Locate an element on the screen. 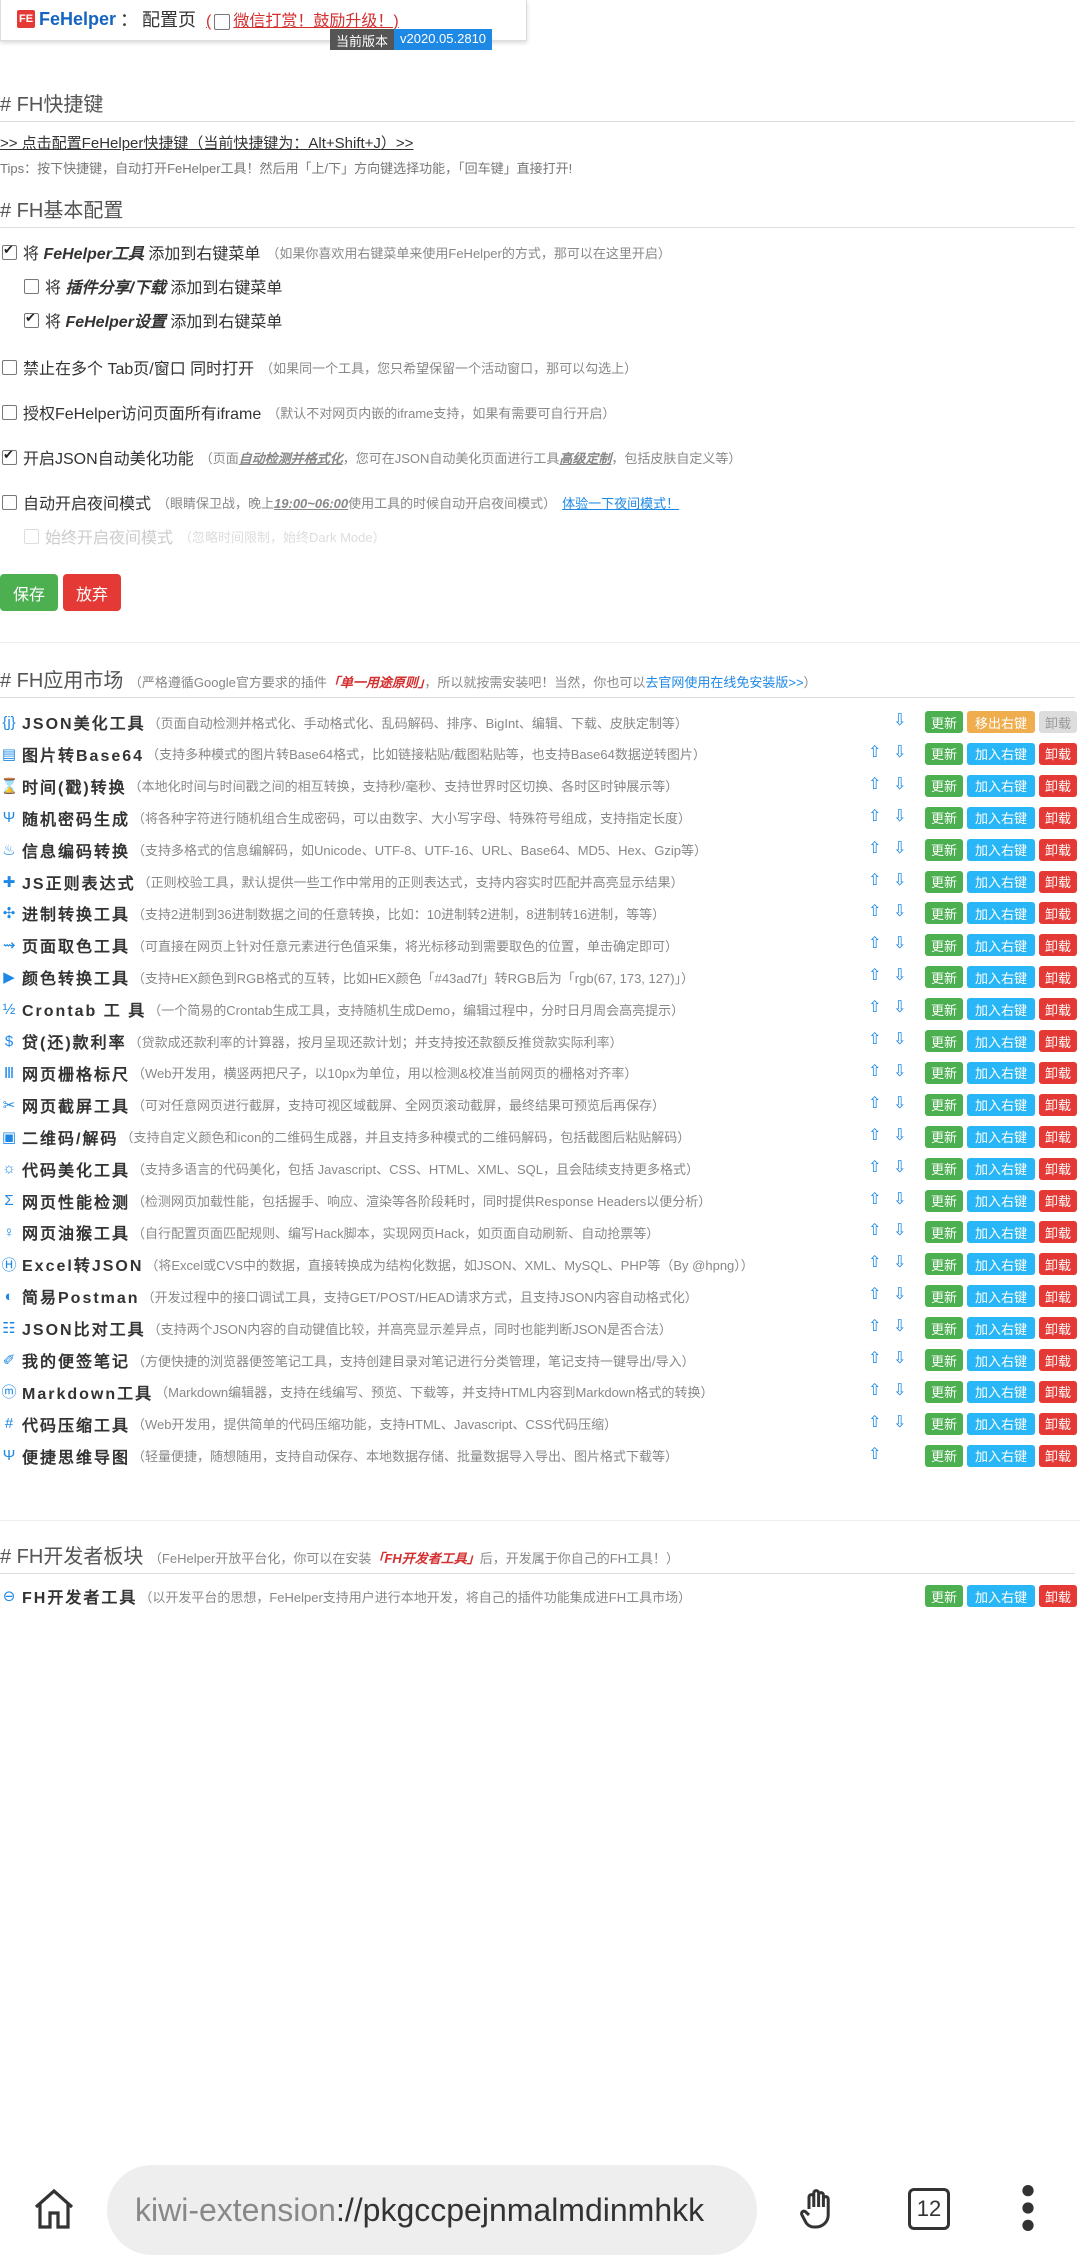 The height and width of the screenshot is (2255, 1080). tool-name: 二维码/解码 is located at coordinates (70, 1137).